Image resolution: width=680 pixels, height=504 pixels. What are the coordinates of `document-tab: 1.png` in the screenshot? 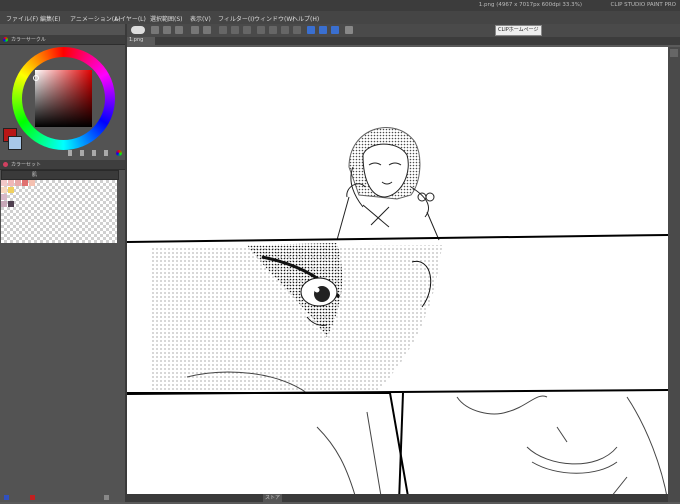 It's located at (141, 41).